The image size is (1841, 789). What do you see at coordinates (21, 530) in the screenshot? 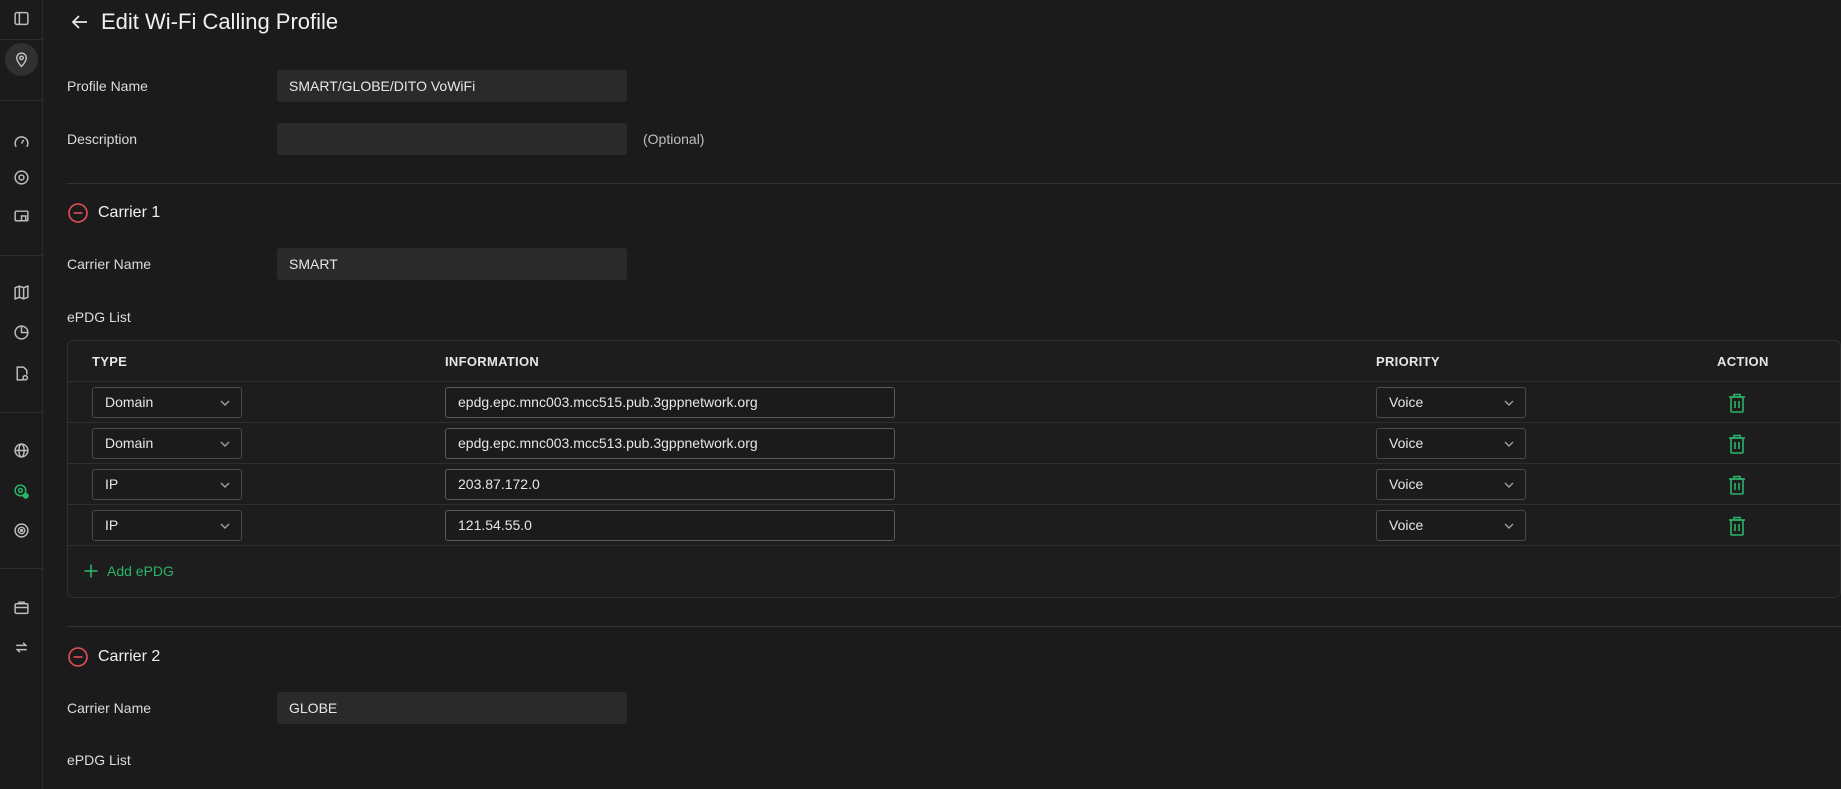
I see `signal-icon` at bounding box center [21, 530].